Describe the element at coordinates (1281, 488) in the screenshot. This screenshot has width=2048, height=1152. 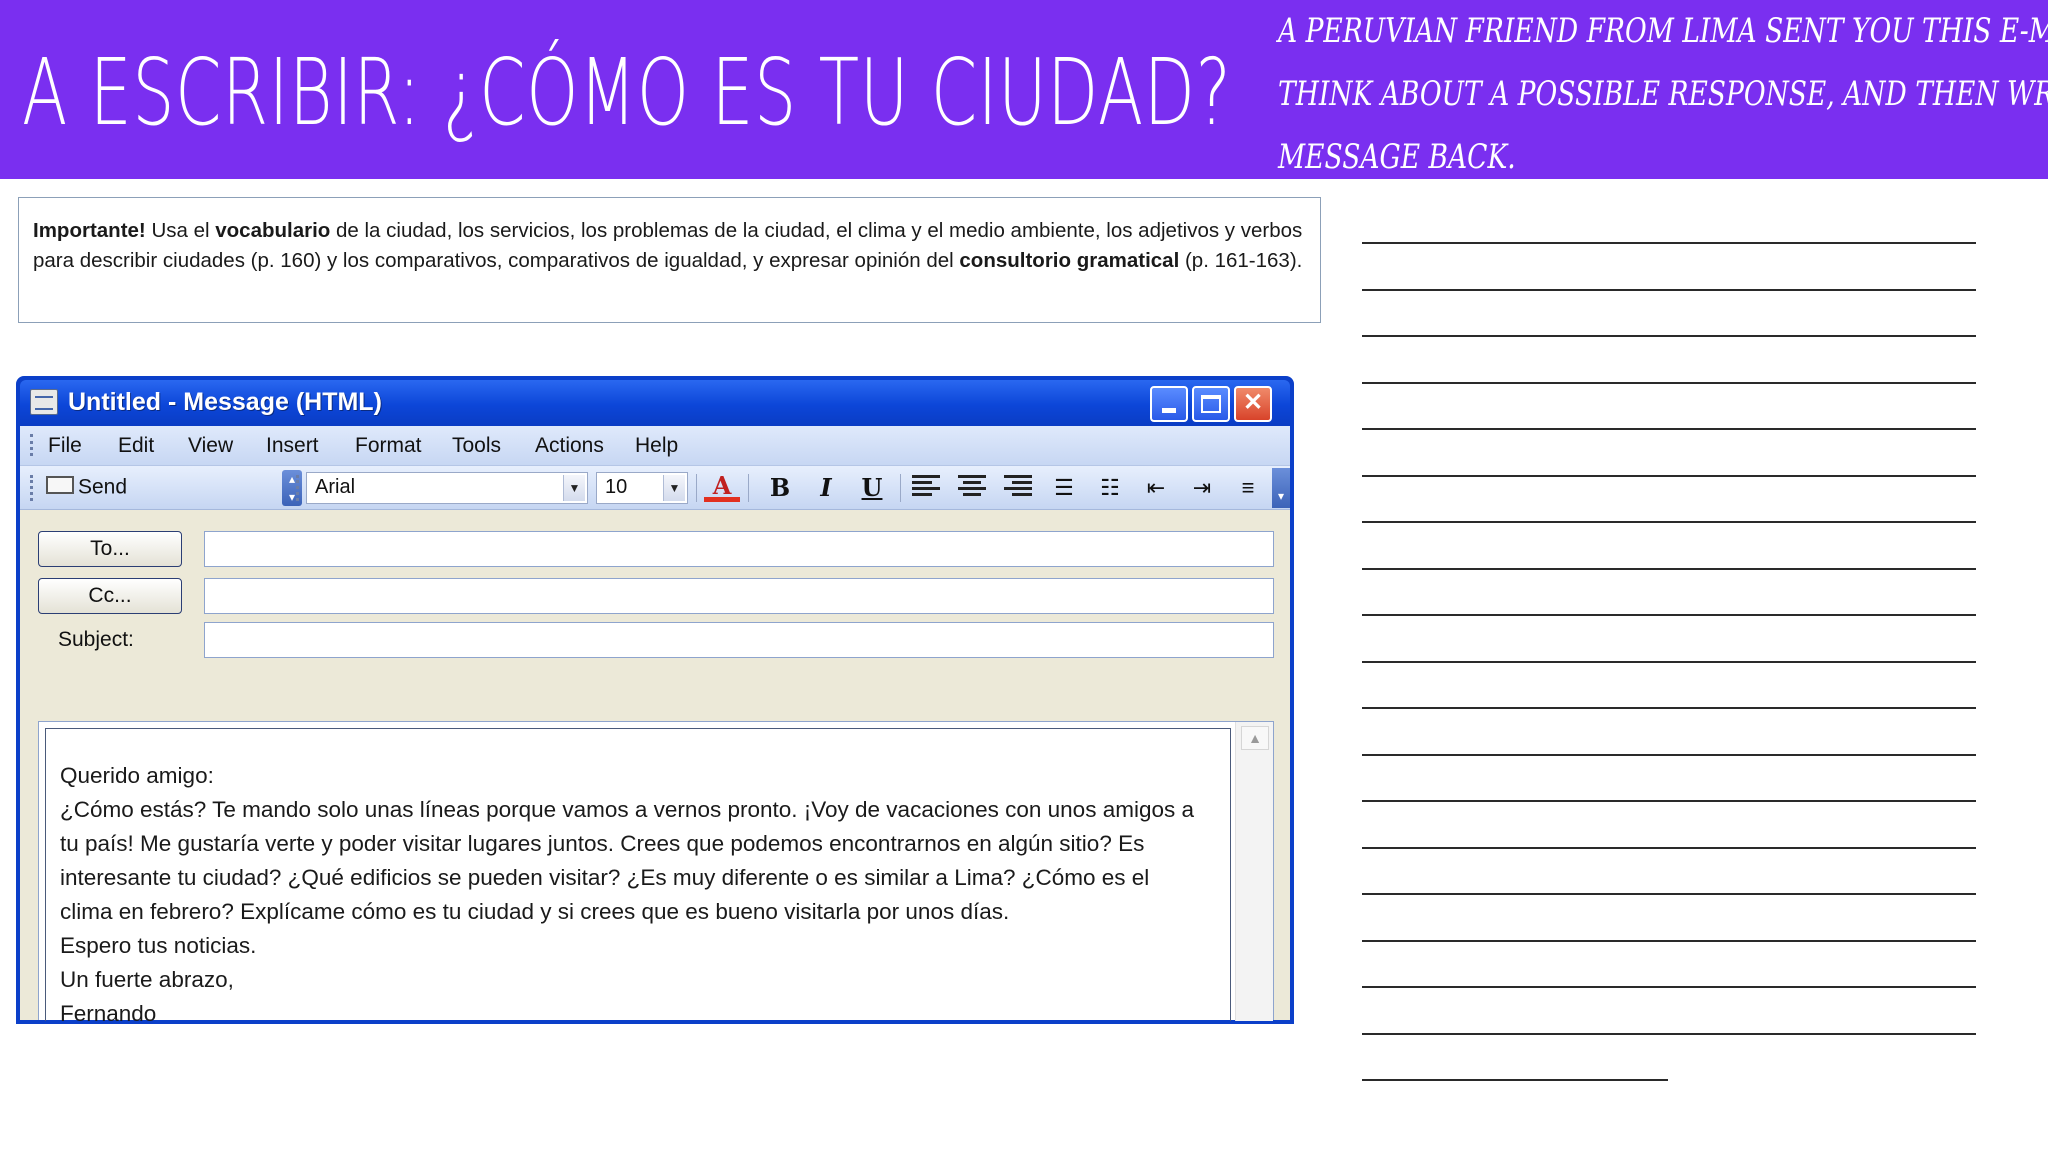
I see `toolbar-options-chevron: ▾` at that location.